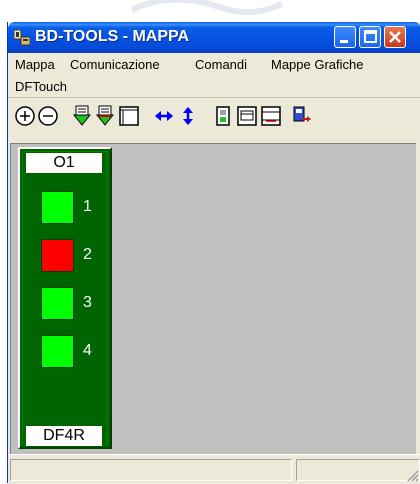  I want to click on close-icon, so click(395, 37).